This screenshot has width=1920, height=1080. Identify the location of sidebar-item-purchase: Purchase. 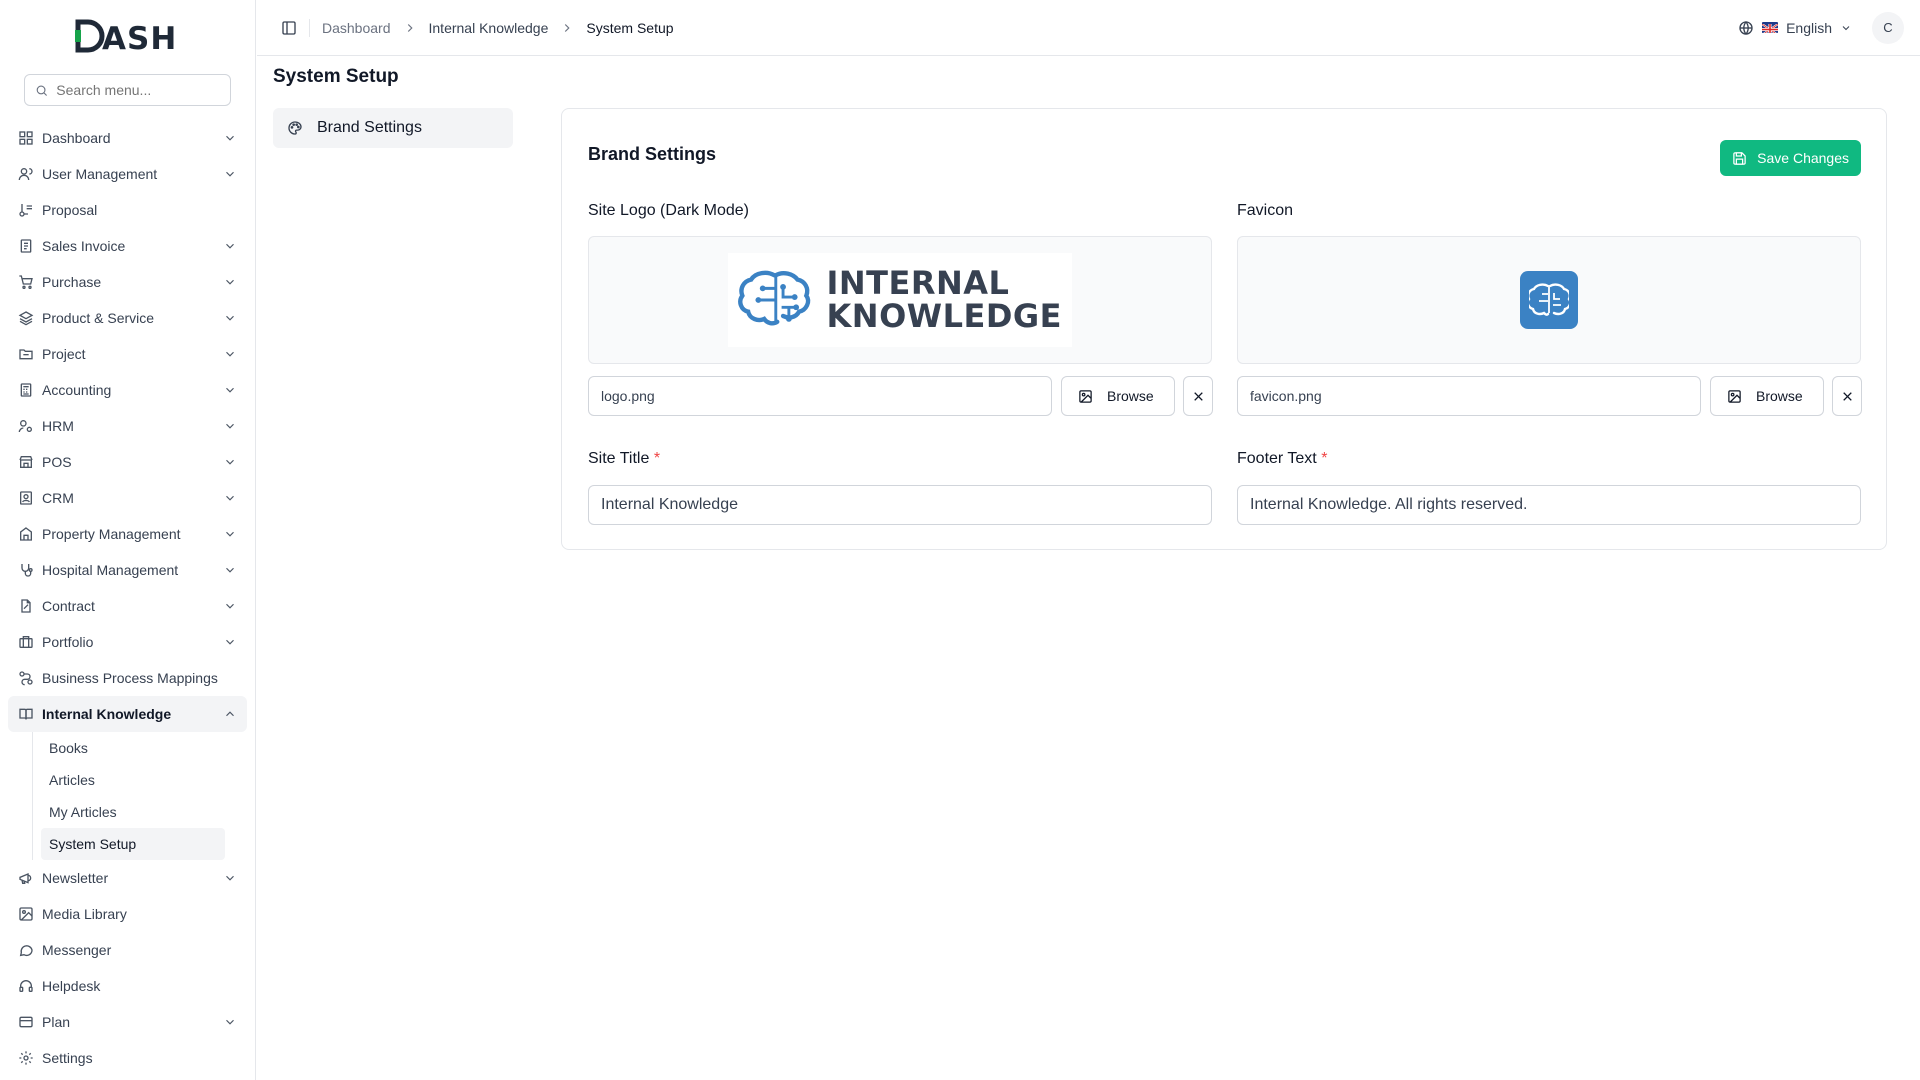
(127, 282).